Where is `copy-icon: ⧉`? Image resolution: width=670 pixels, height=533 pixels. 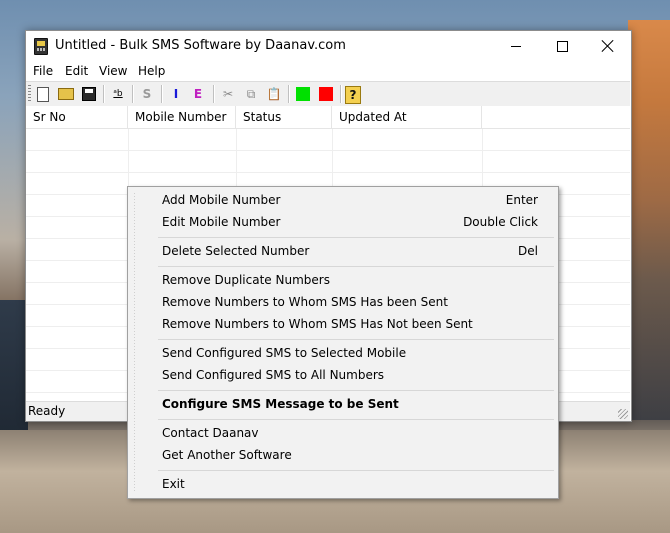 copy-icon: ⧉ is located at coordinates (251, 93).